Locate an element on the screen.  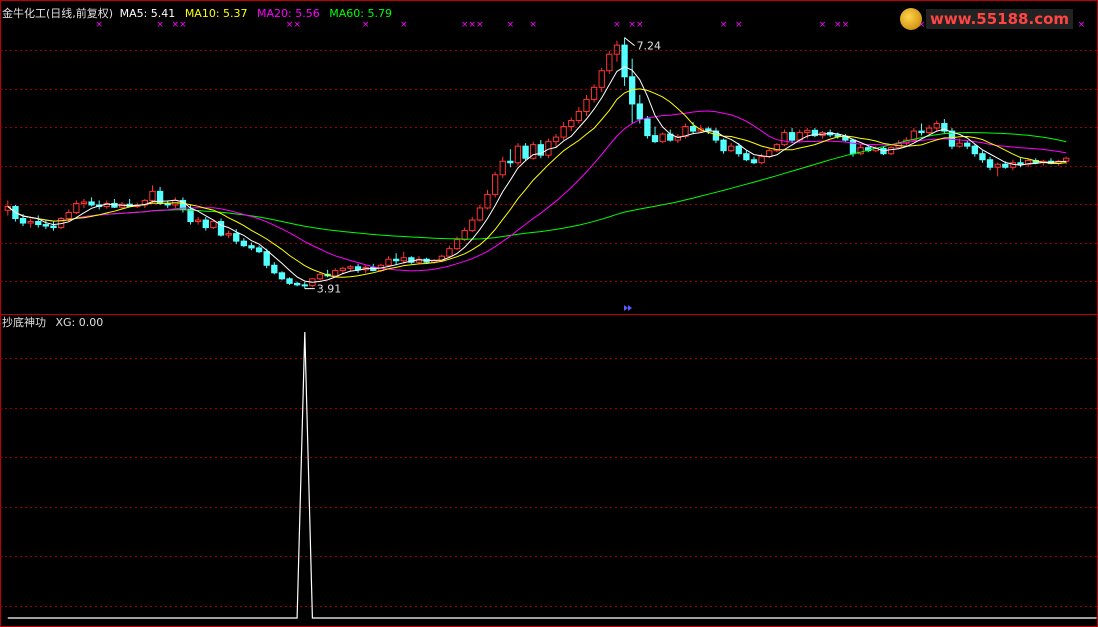
chart-title: 金牛化工(日线,前复权) is located at coordinates (58, 13).